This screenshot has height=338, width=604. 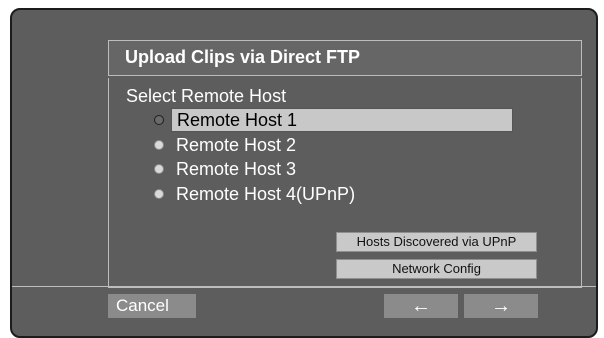 I want to click on select-remote-host-heading: Select Remote Host, so click(x=206, y=96).